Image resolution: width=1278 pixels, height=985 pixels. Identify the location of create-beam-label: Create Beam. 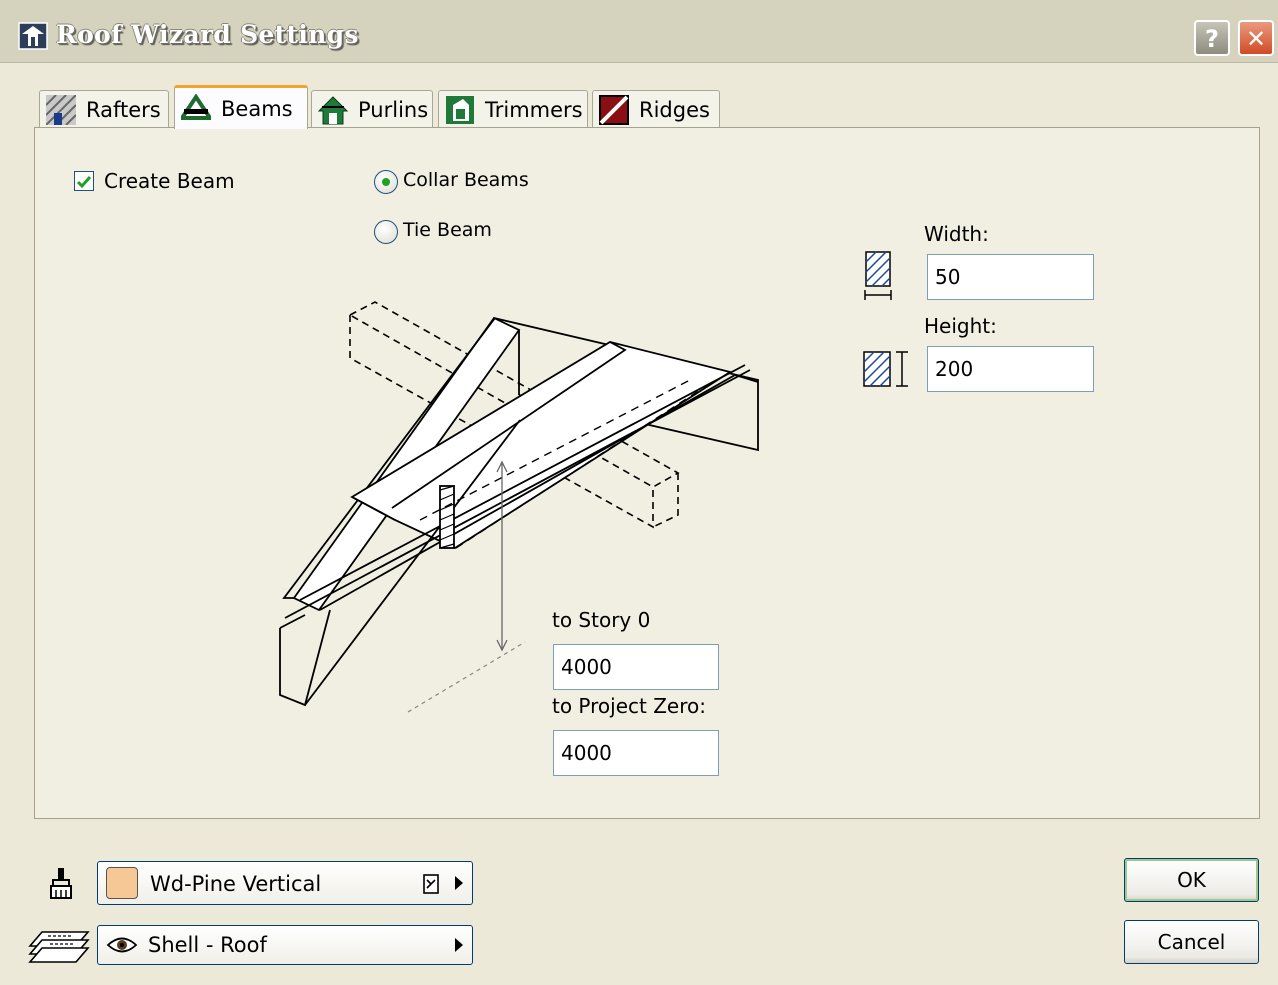
(169, 181).